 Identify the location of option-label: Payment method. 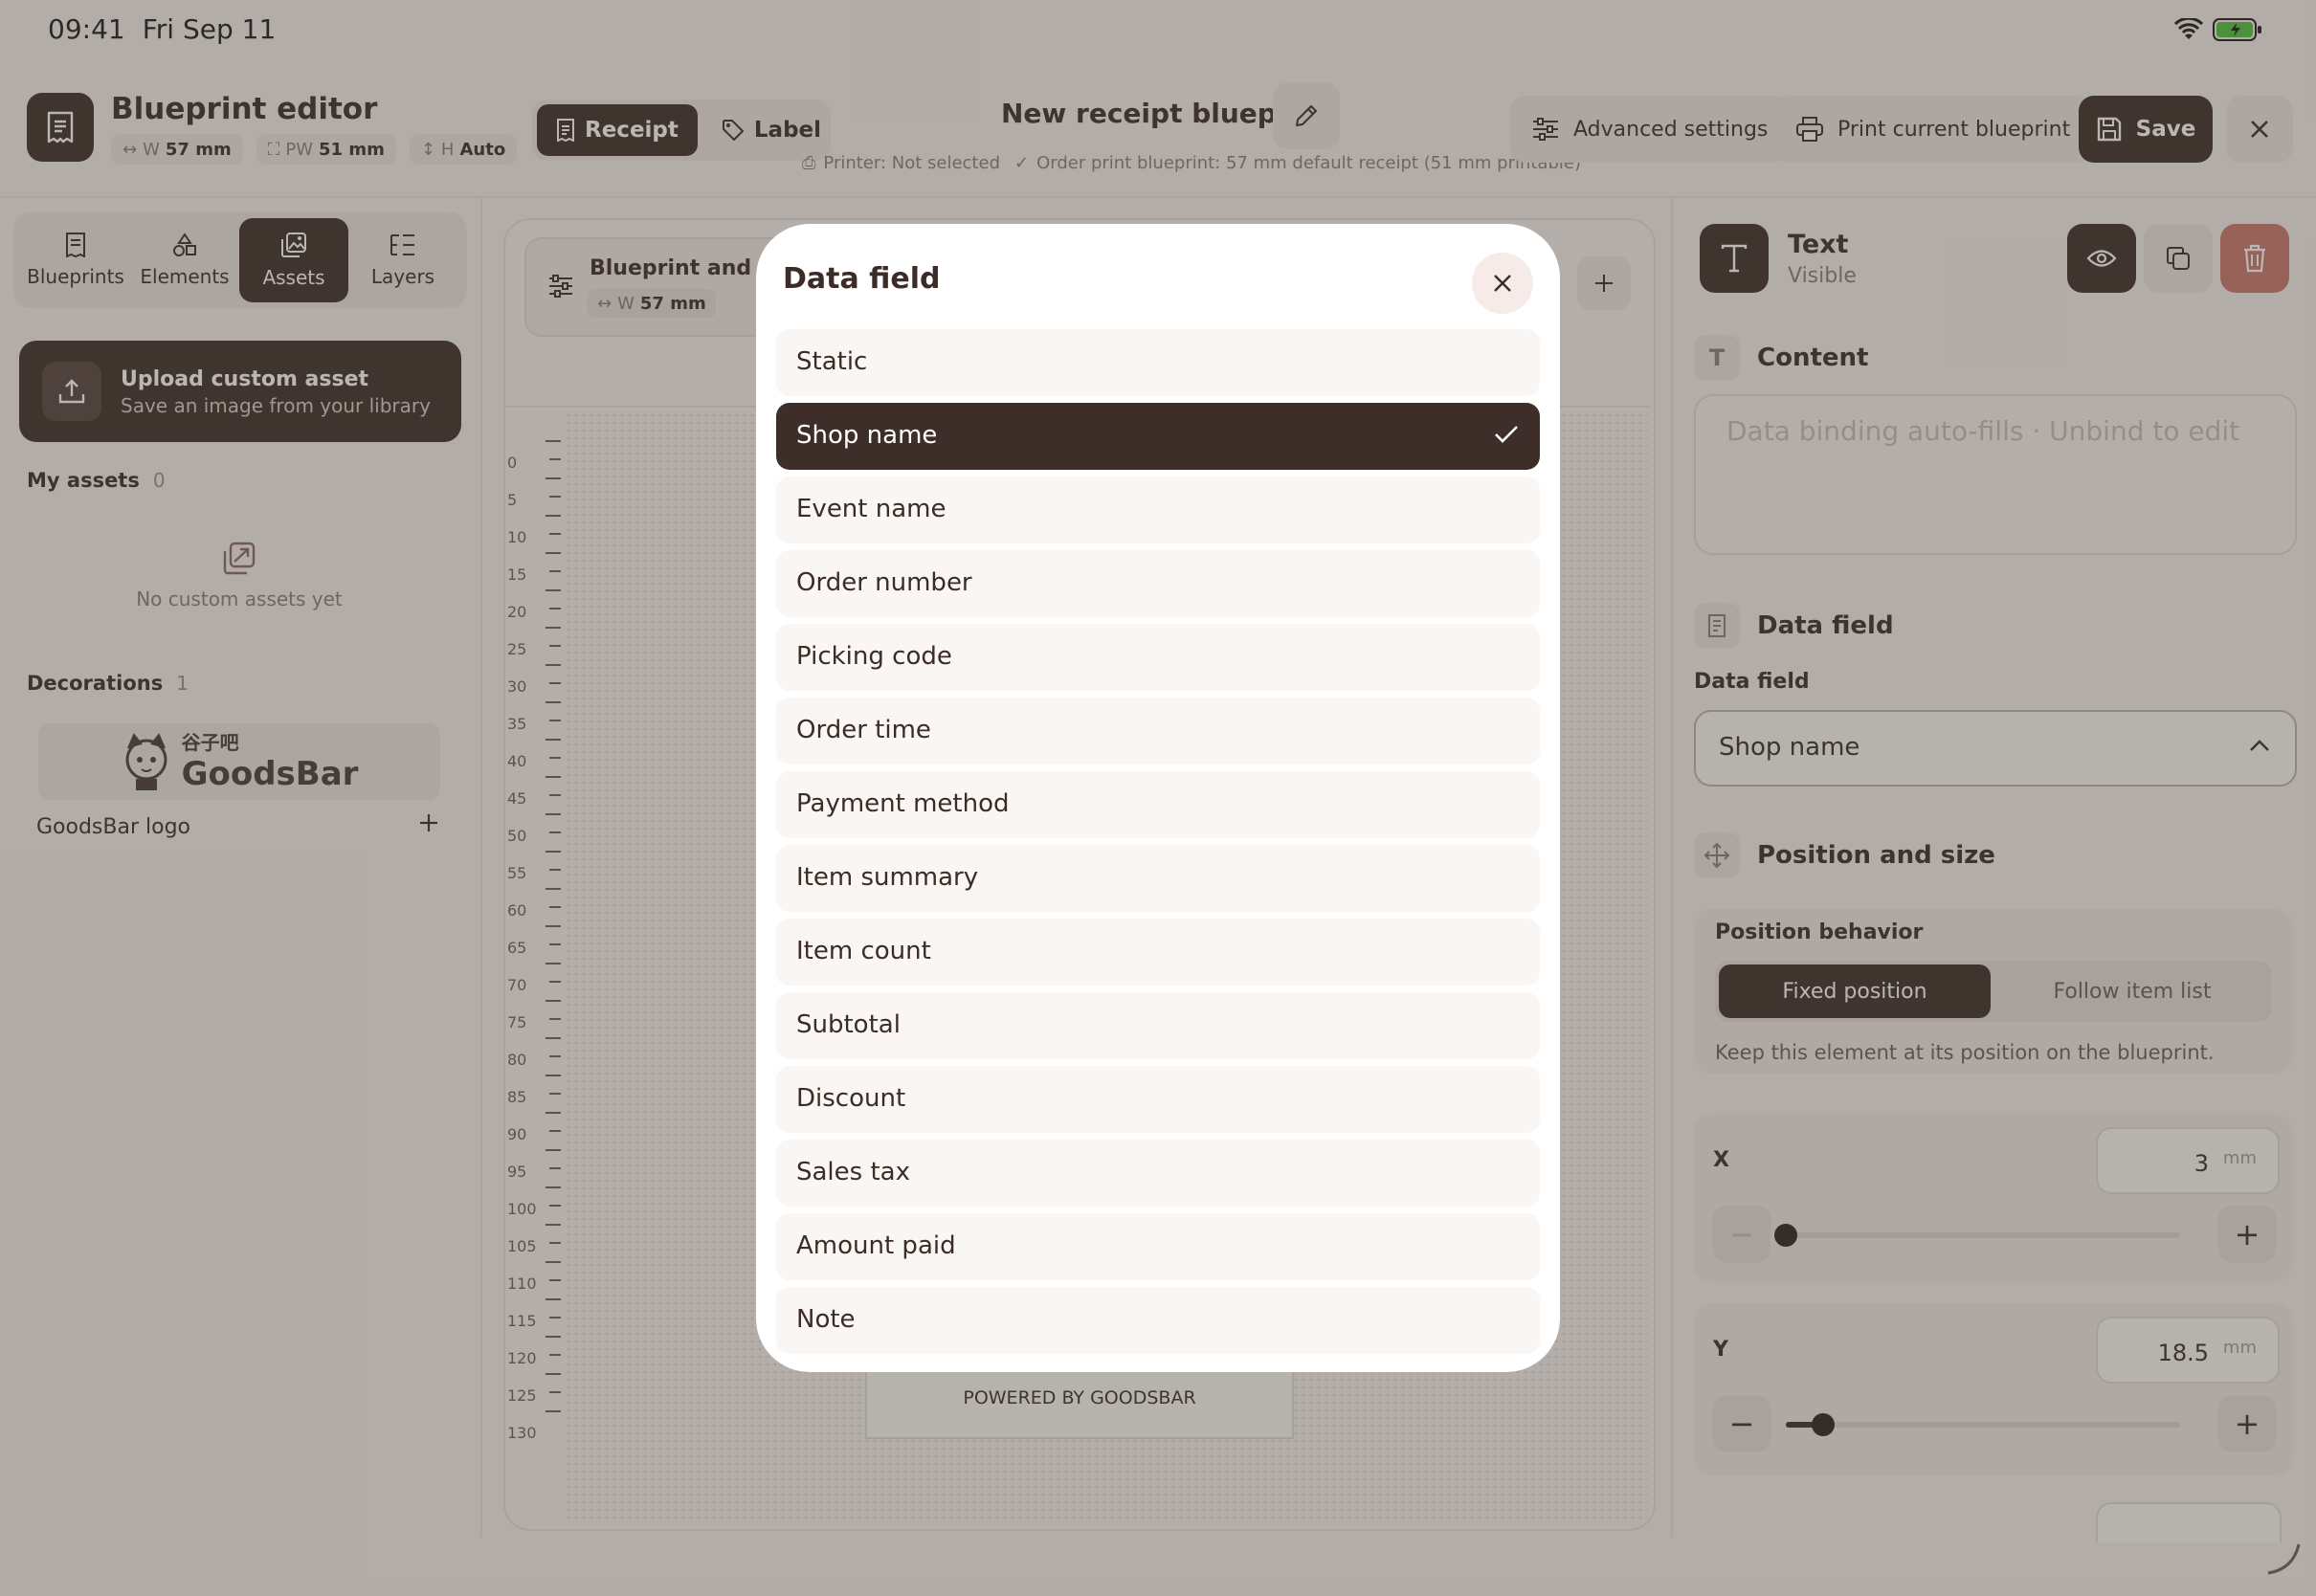
(903, 804).